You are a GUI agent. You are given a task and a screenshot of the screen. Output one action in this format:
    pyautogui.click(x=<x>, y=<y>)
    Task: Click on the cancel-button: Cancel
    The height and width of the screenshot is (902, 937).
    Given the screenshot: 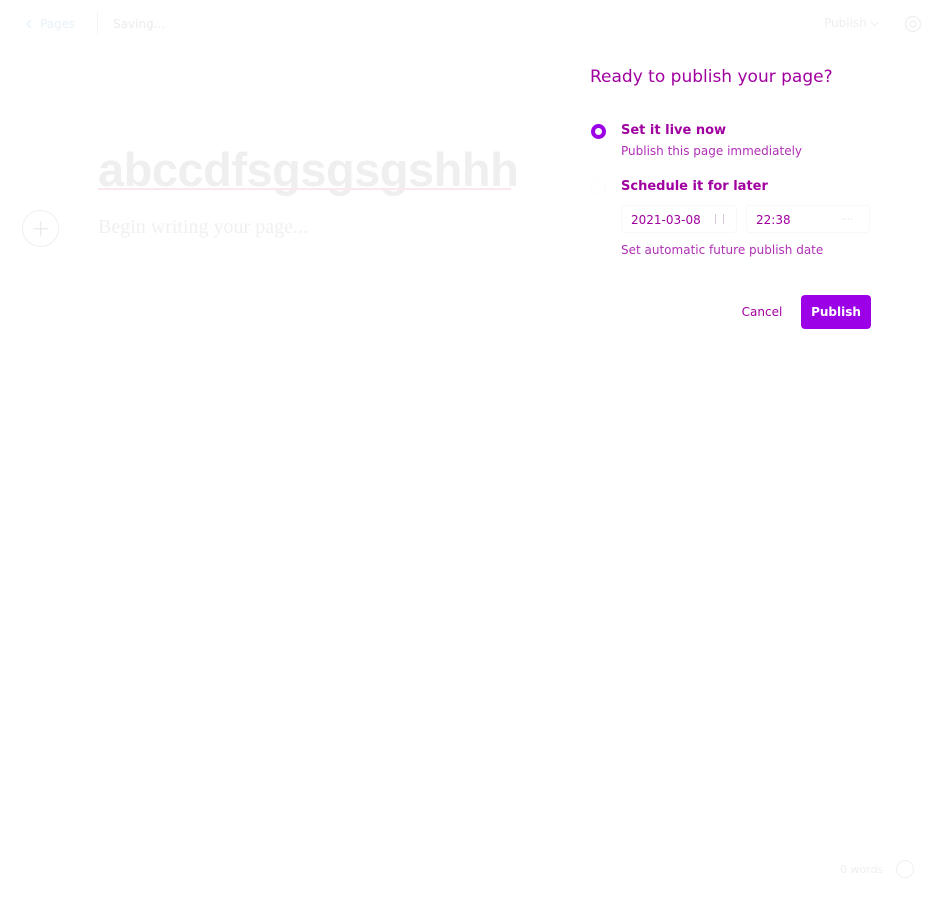 What is the action you would take?
    pyautogui.click(x=762, y=312)
    